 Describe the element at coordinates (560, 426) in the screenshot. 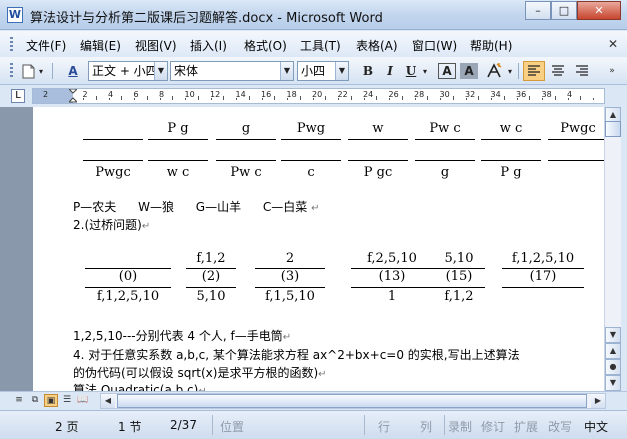

I see `status-overwrite: 改写` at that location.